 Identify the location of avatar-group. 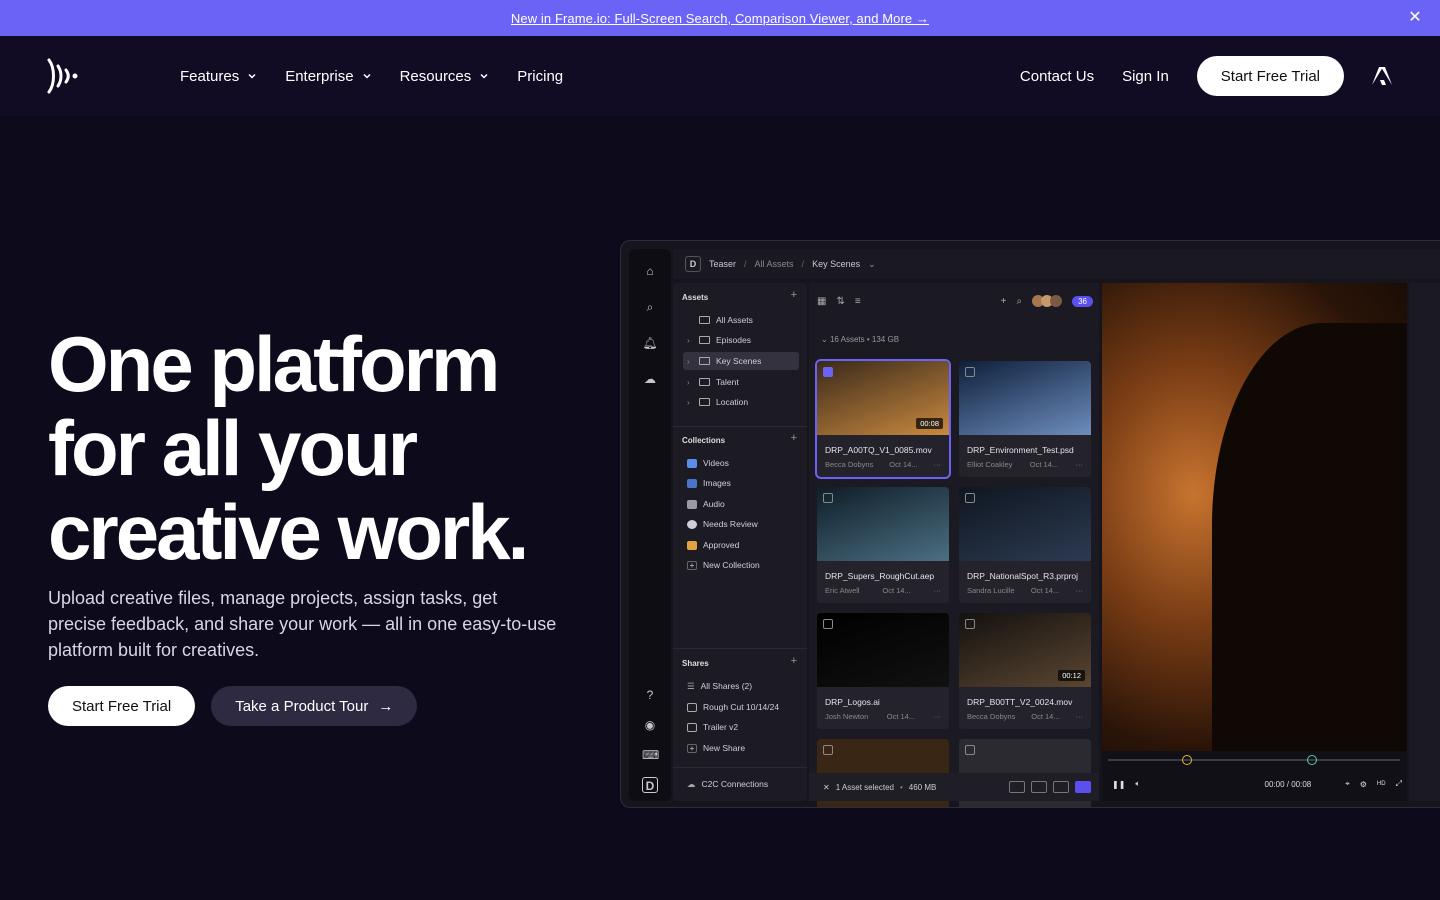
(1047, 301).